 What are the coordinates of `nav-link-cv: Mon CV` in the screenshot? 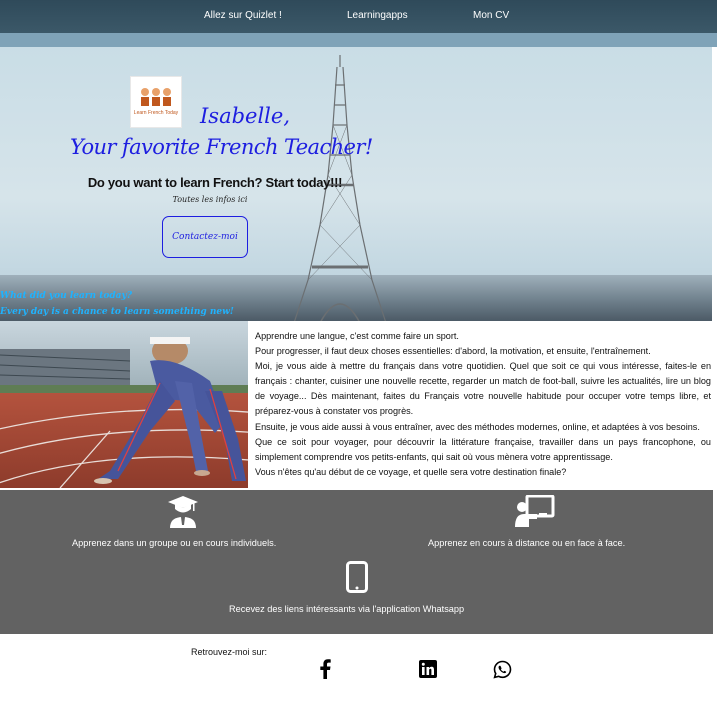 It's located at (491, 15).